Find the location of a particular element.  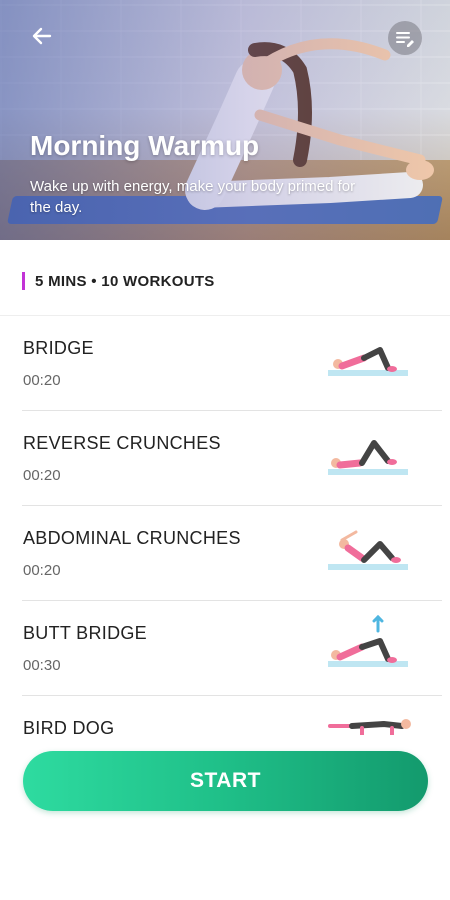

start-button: START is located at coordinates (225, 781).